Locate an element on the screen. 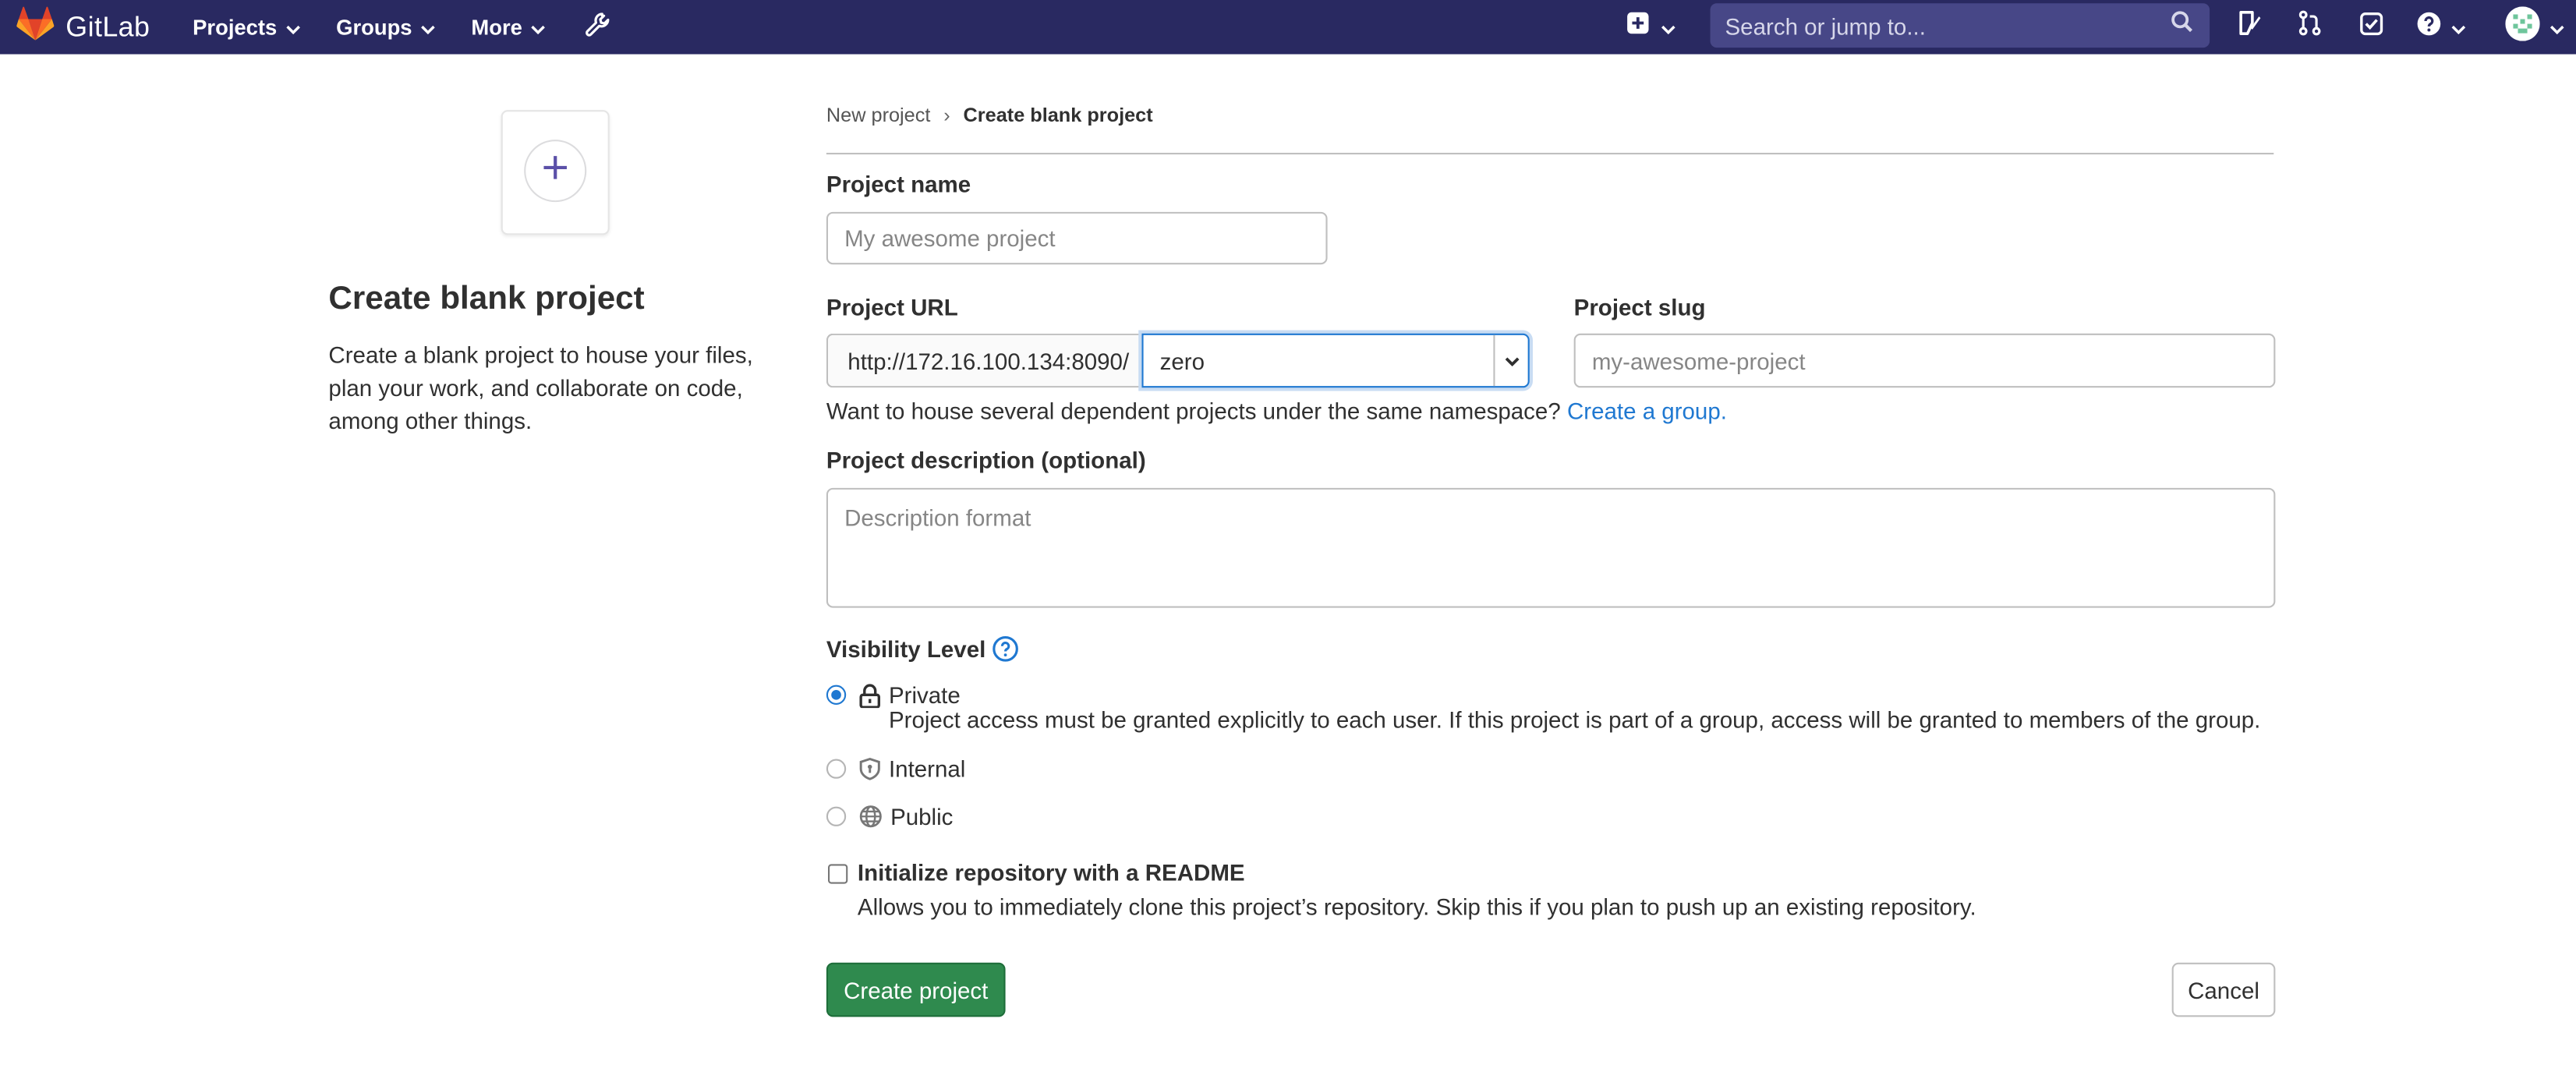  visibility-level-label: Visibility Level is located at coordinates (906, 649).